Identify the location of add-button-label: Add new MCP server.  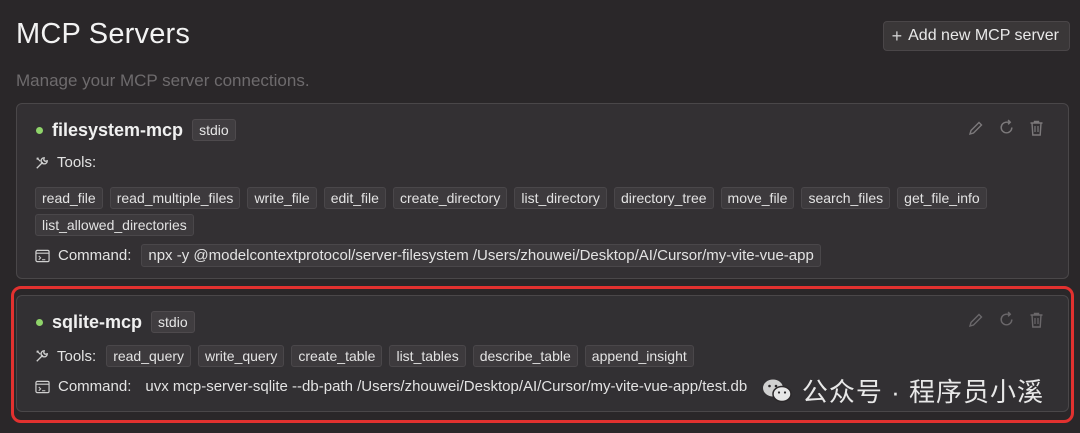
(983, 35).